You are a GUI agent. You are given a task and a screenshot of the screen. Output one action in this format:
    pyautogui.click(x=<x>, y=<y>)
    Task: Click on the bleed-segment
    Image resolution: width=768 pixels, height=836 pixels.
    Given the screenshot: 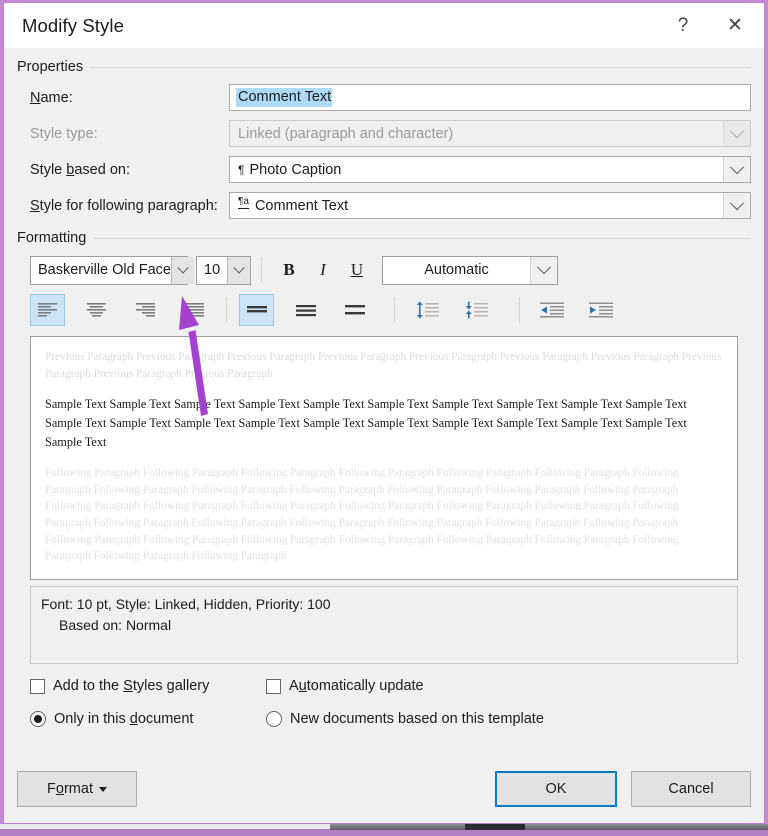 What is the action you would take?
    pyautogui.click(x=495, y=827)
    